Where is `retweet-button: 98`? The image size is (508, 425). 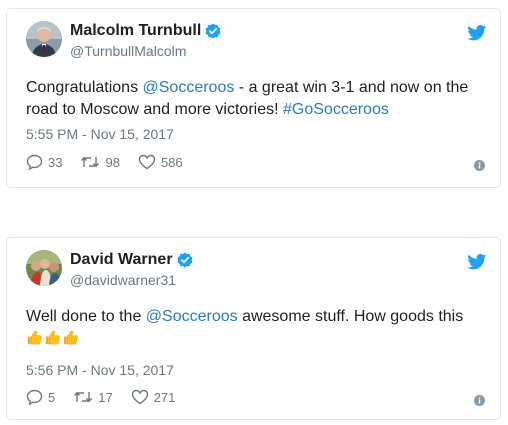
retweet-button: 98 is located at coordinates (100, 162).